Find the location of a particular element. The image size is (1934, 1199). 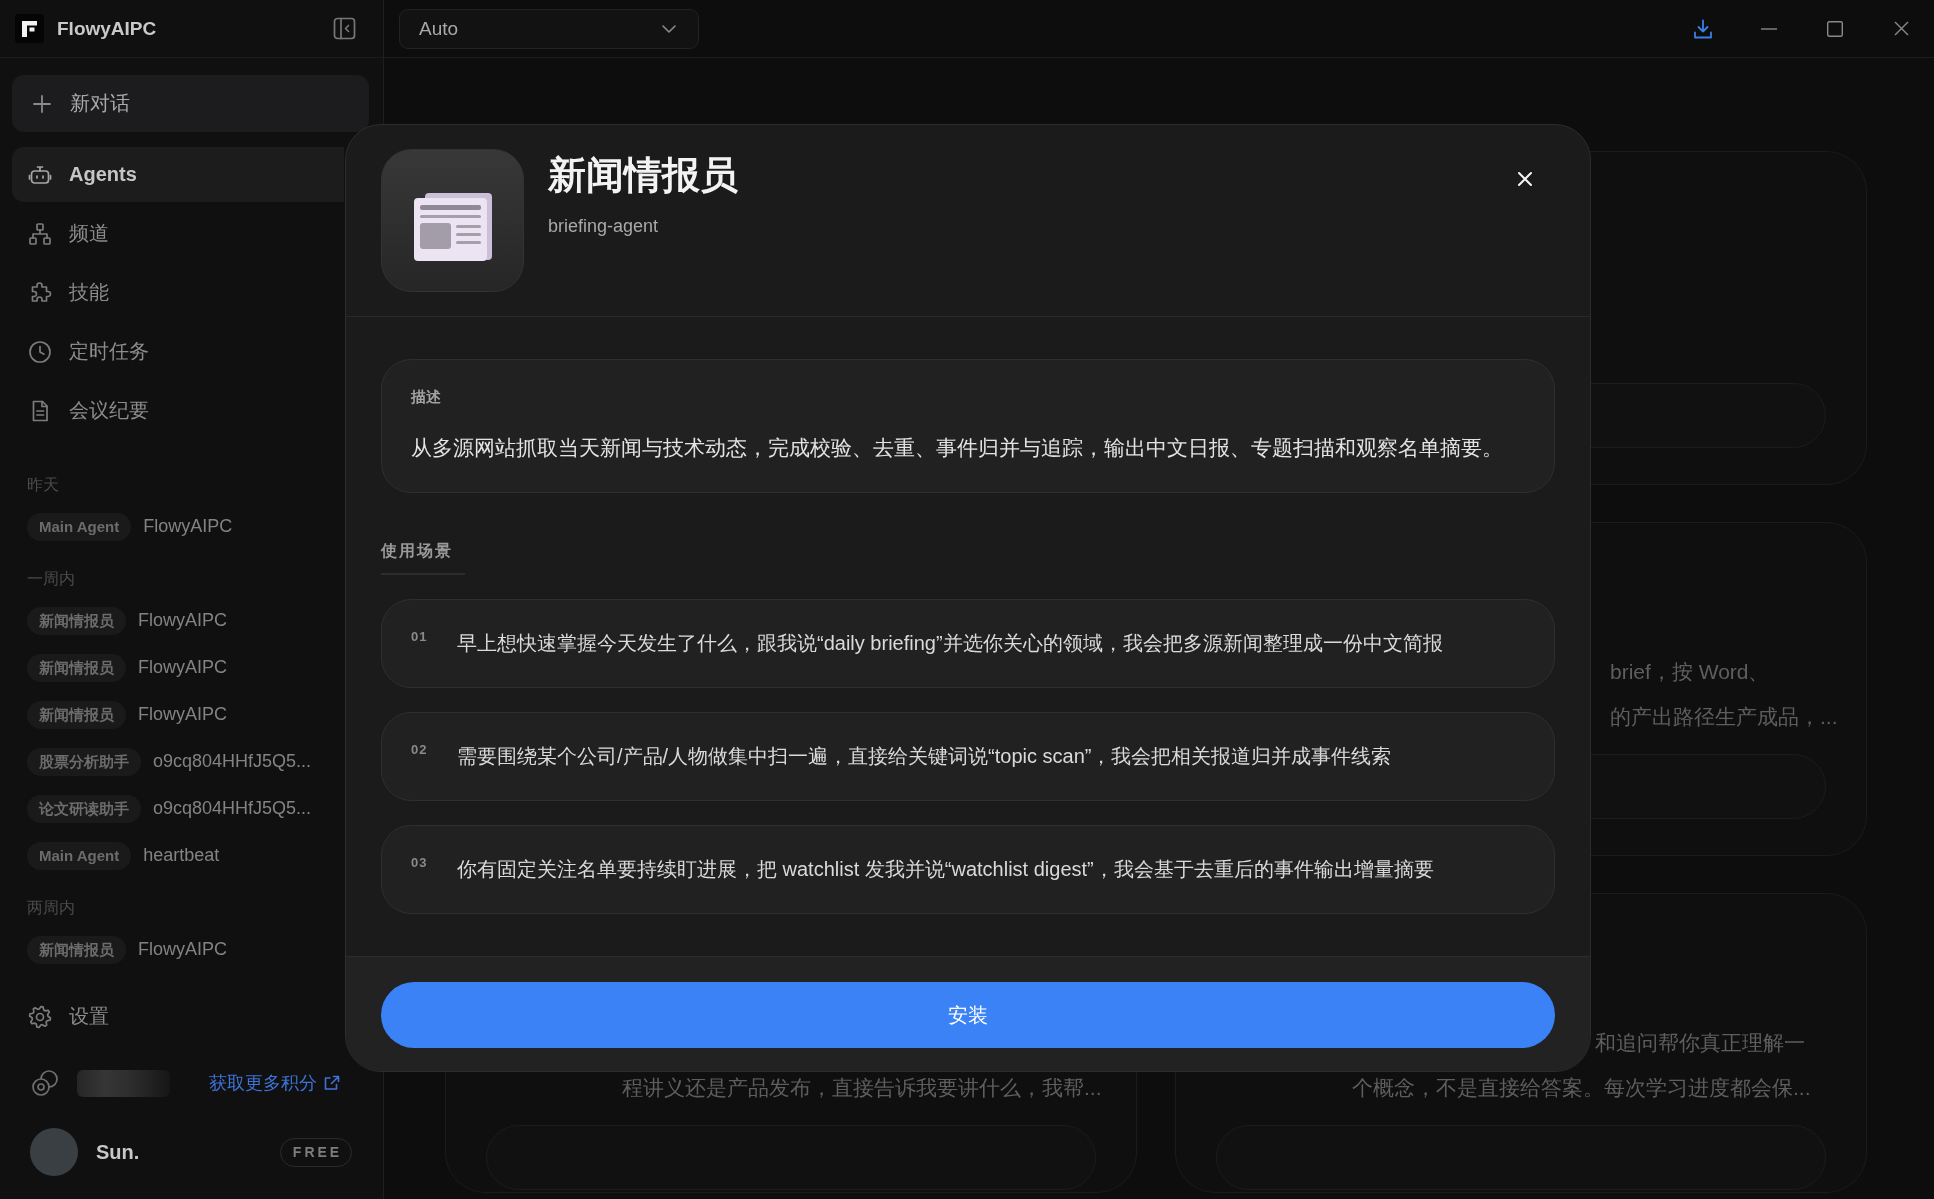

card-description: brief，按 Word、 is located at coordinates (1690, 671).